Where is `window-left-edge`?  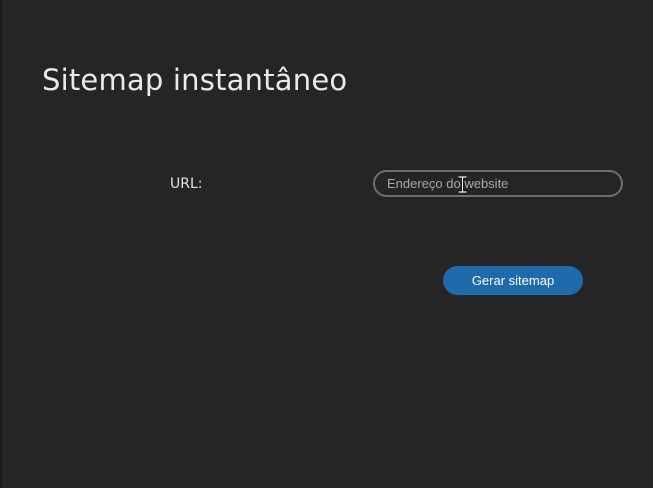 window-left-edge is located at coordinates (1, 244).